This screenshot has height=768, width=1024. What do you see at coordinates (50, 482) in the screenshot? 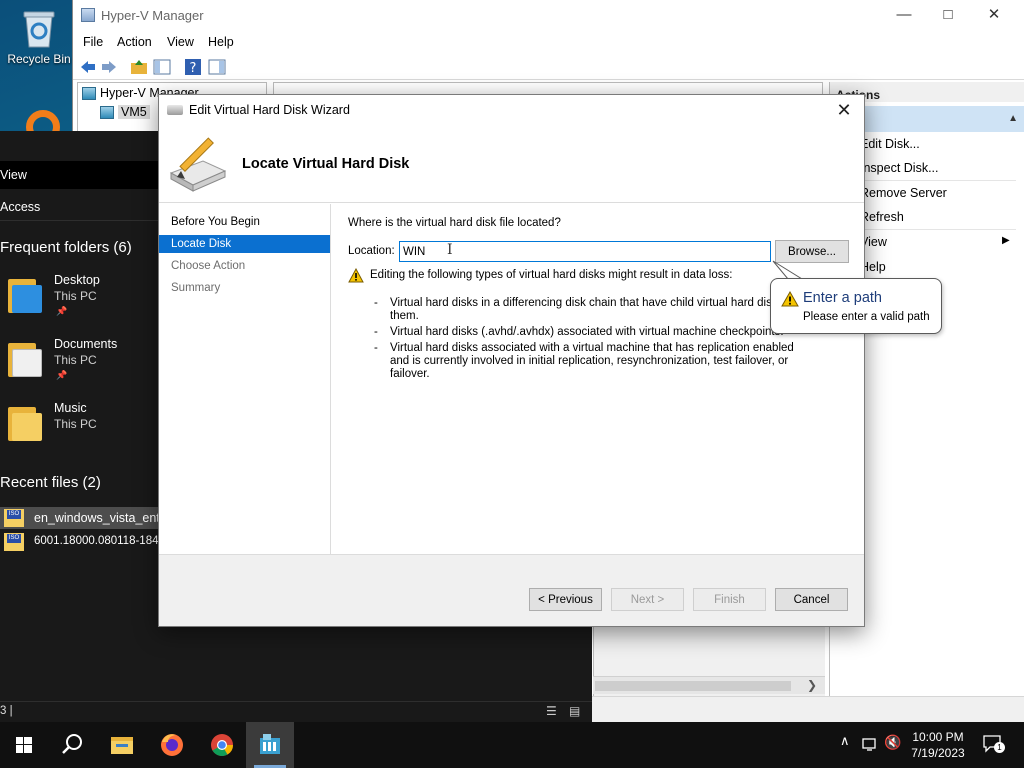
I see `recent-files-header: Recent files (2)` at bounding box center [50, 482].